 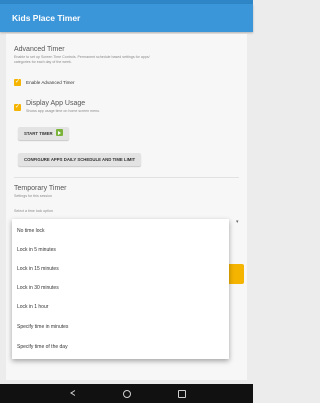 What do you see at coordinates (32, 307) in the screenshot?
I see `dropdown-option: Lock in 1 hour` at bounding box center [32, 307].